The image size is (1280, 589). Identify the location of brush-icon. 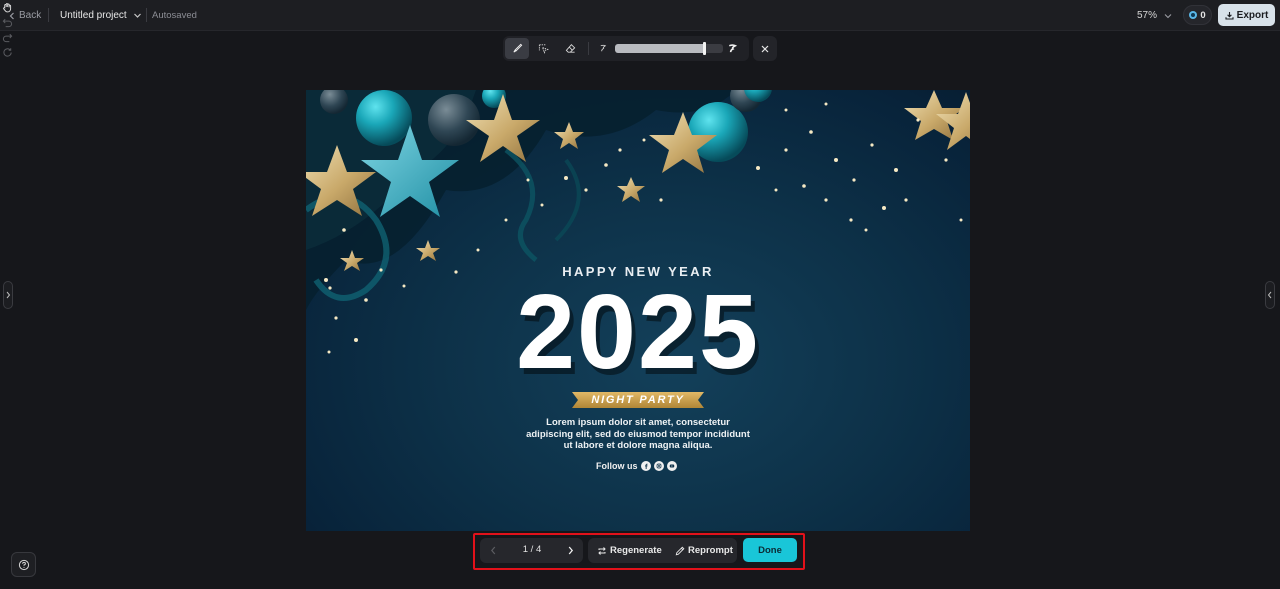
(517, 48).